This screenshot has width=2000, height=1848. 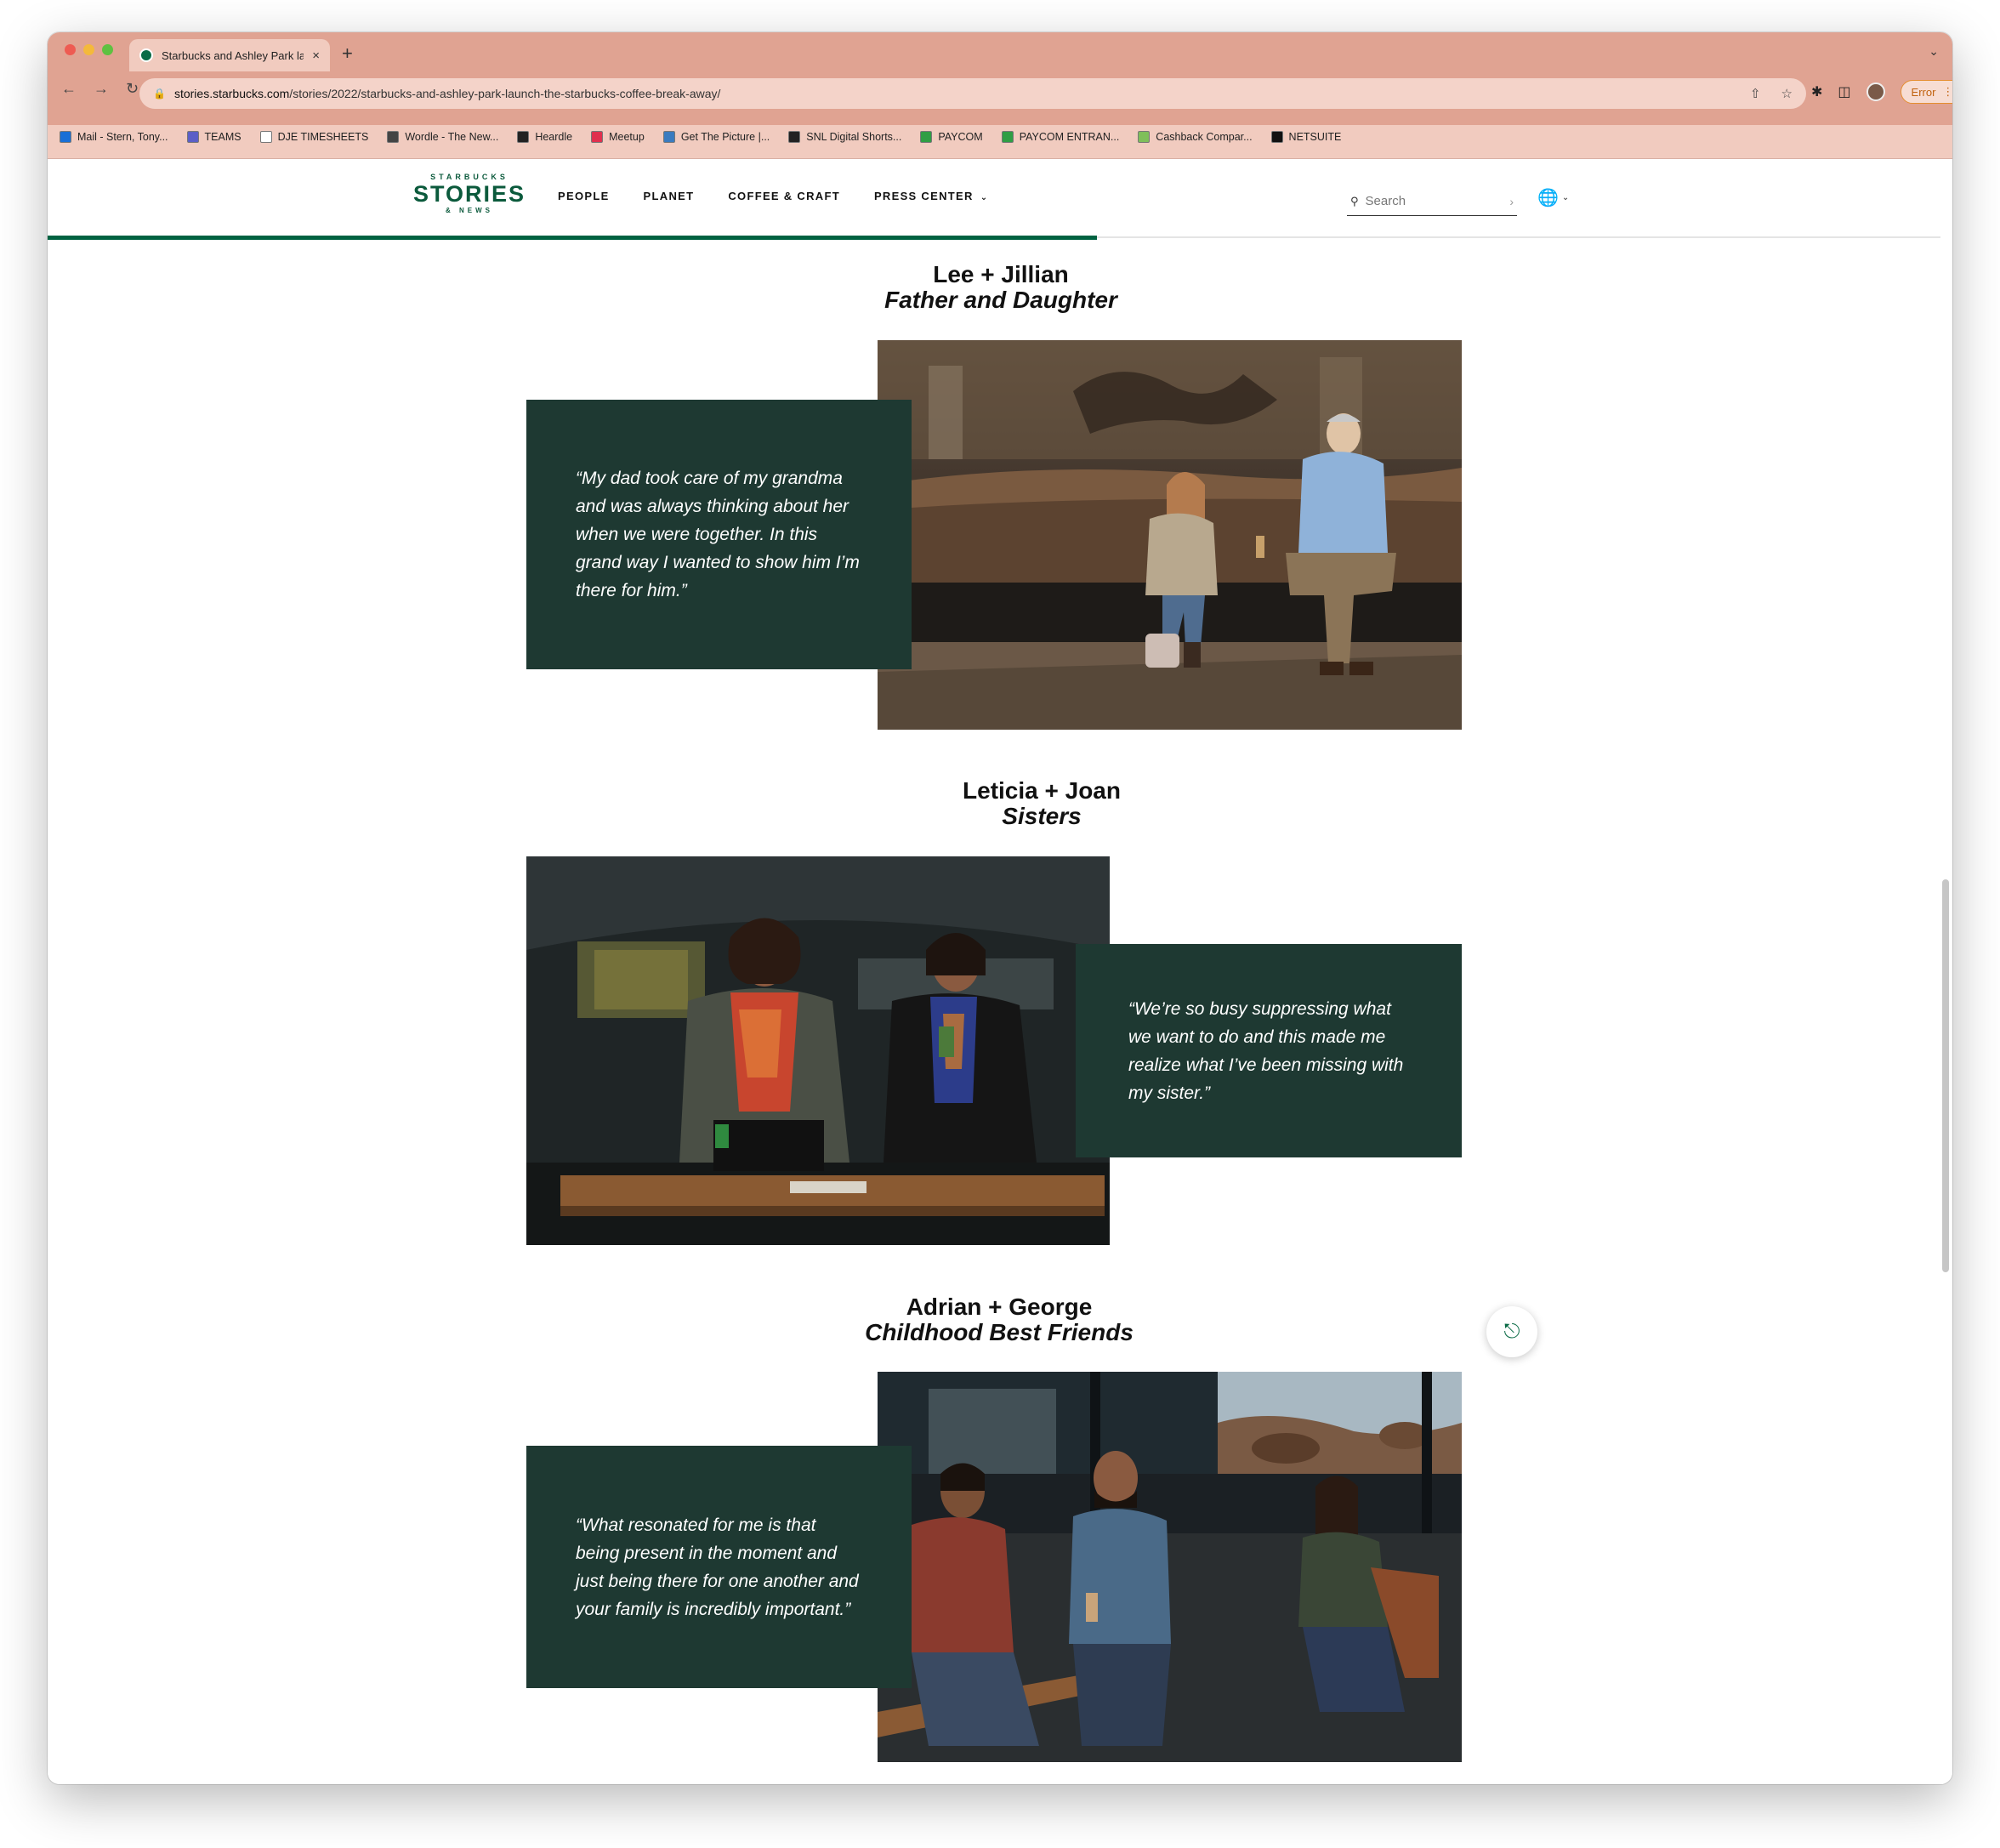 What do you see at coordinates (669, 196) in the screenshot?
I see `nav-planet: PLANET` at bounding box center [669, 196].